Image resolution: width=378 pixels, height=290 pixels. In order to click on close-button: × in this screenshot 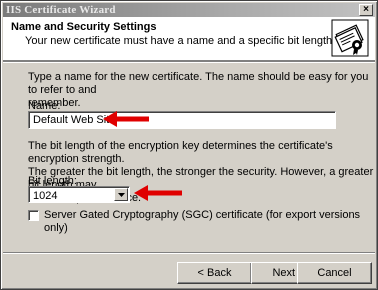, I will do `click(366, 10)`.